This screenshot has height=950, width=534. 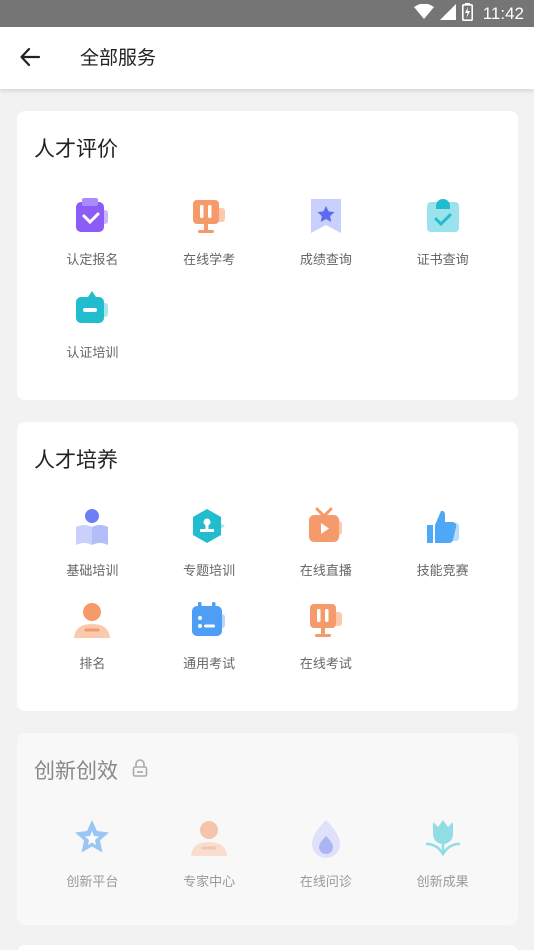 What do you see at coordinates (209, 838) in the screenshot?
I see `expert-center-icon` at bounding box center [209, 838].